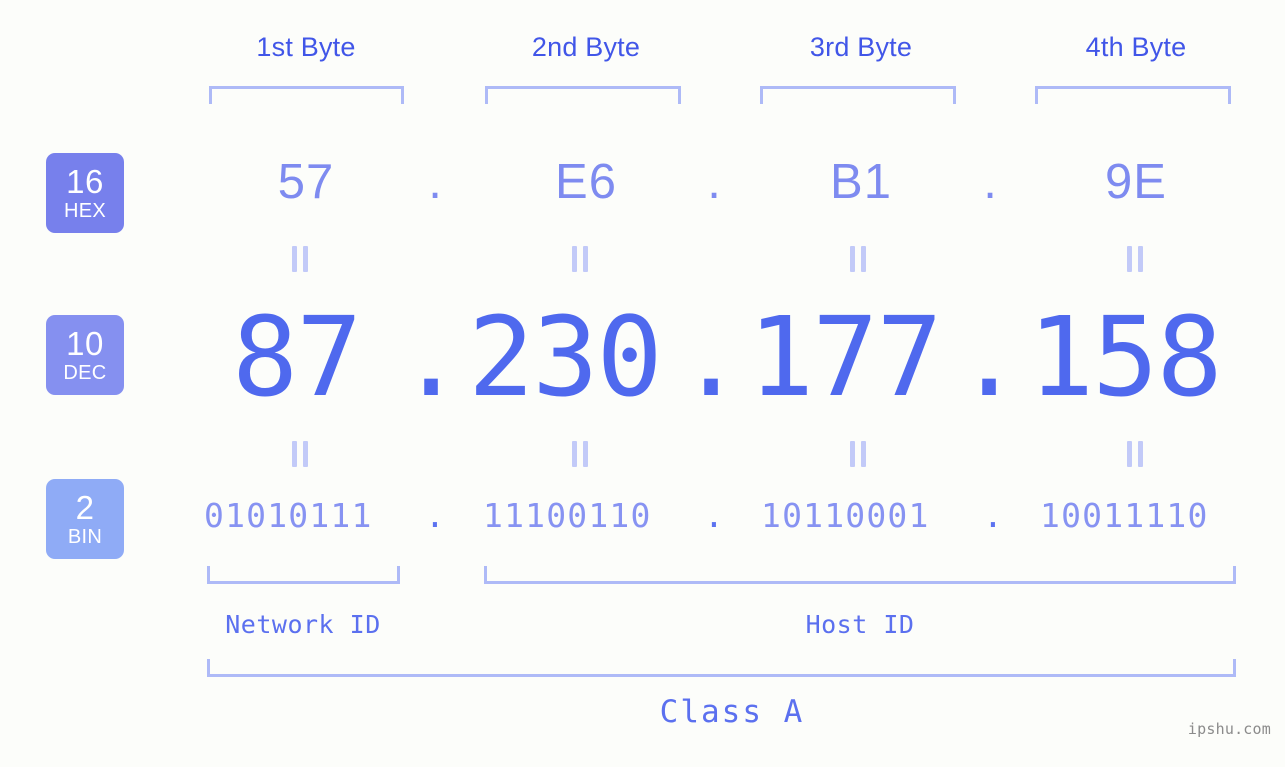 This screenshot has height=767, width=1285. What do you see at coordinates (732, 712) in the screenshot?
I see `class-label: Class A` at bounding box center [732, 712].